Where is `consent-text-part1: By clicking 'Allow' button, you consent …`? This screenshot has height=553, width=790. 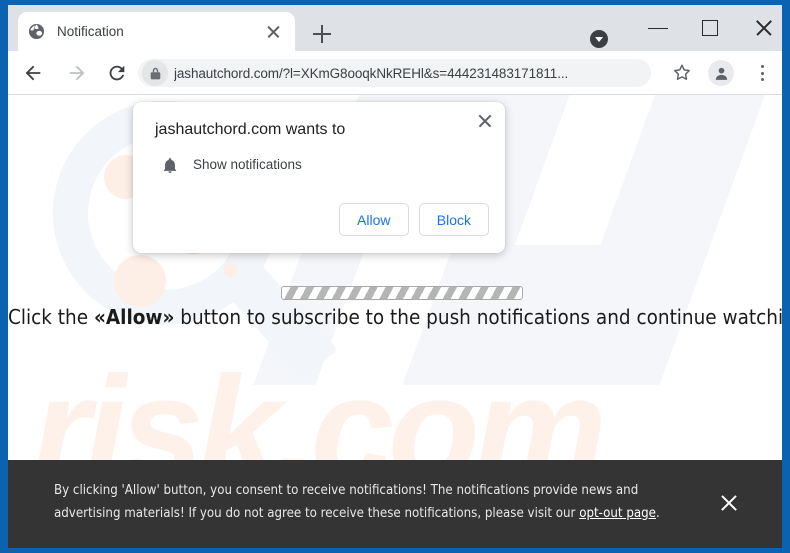
consent-text-part1: By clicking 'Allow' button, you consent … is located at coordinates (346, 502).